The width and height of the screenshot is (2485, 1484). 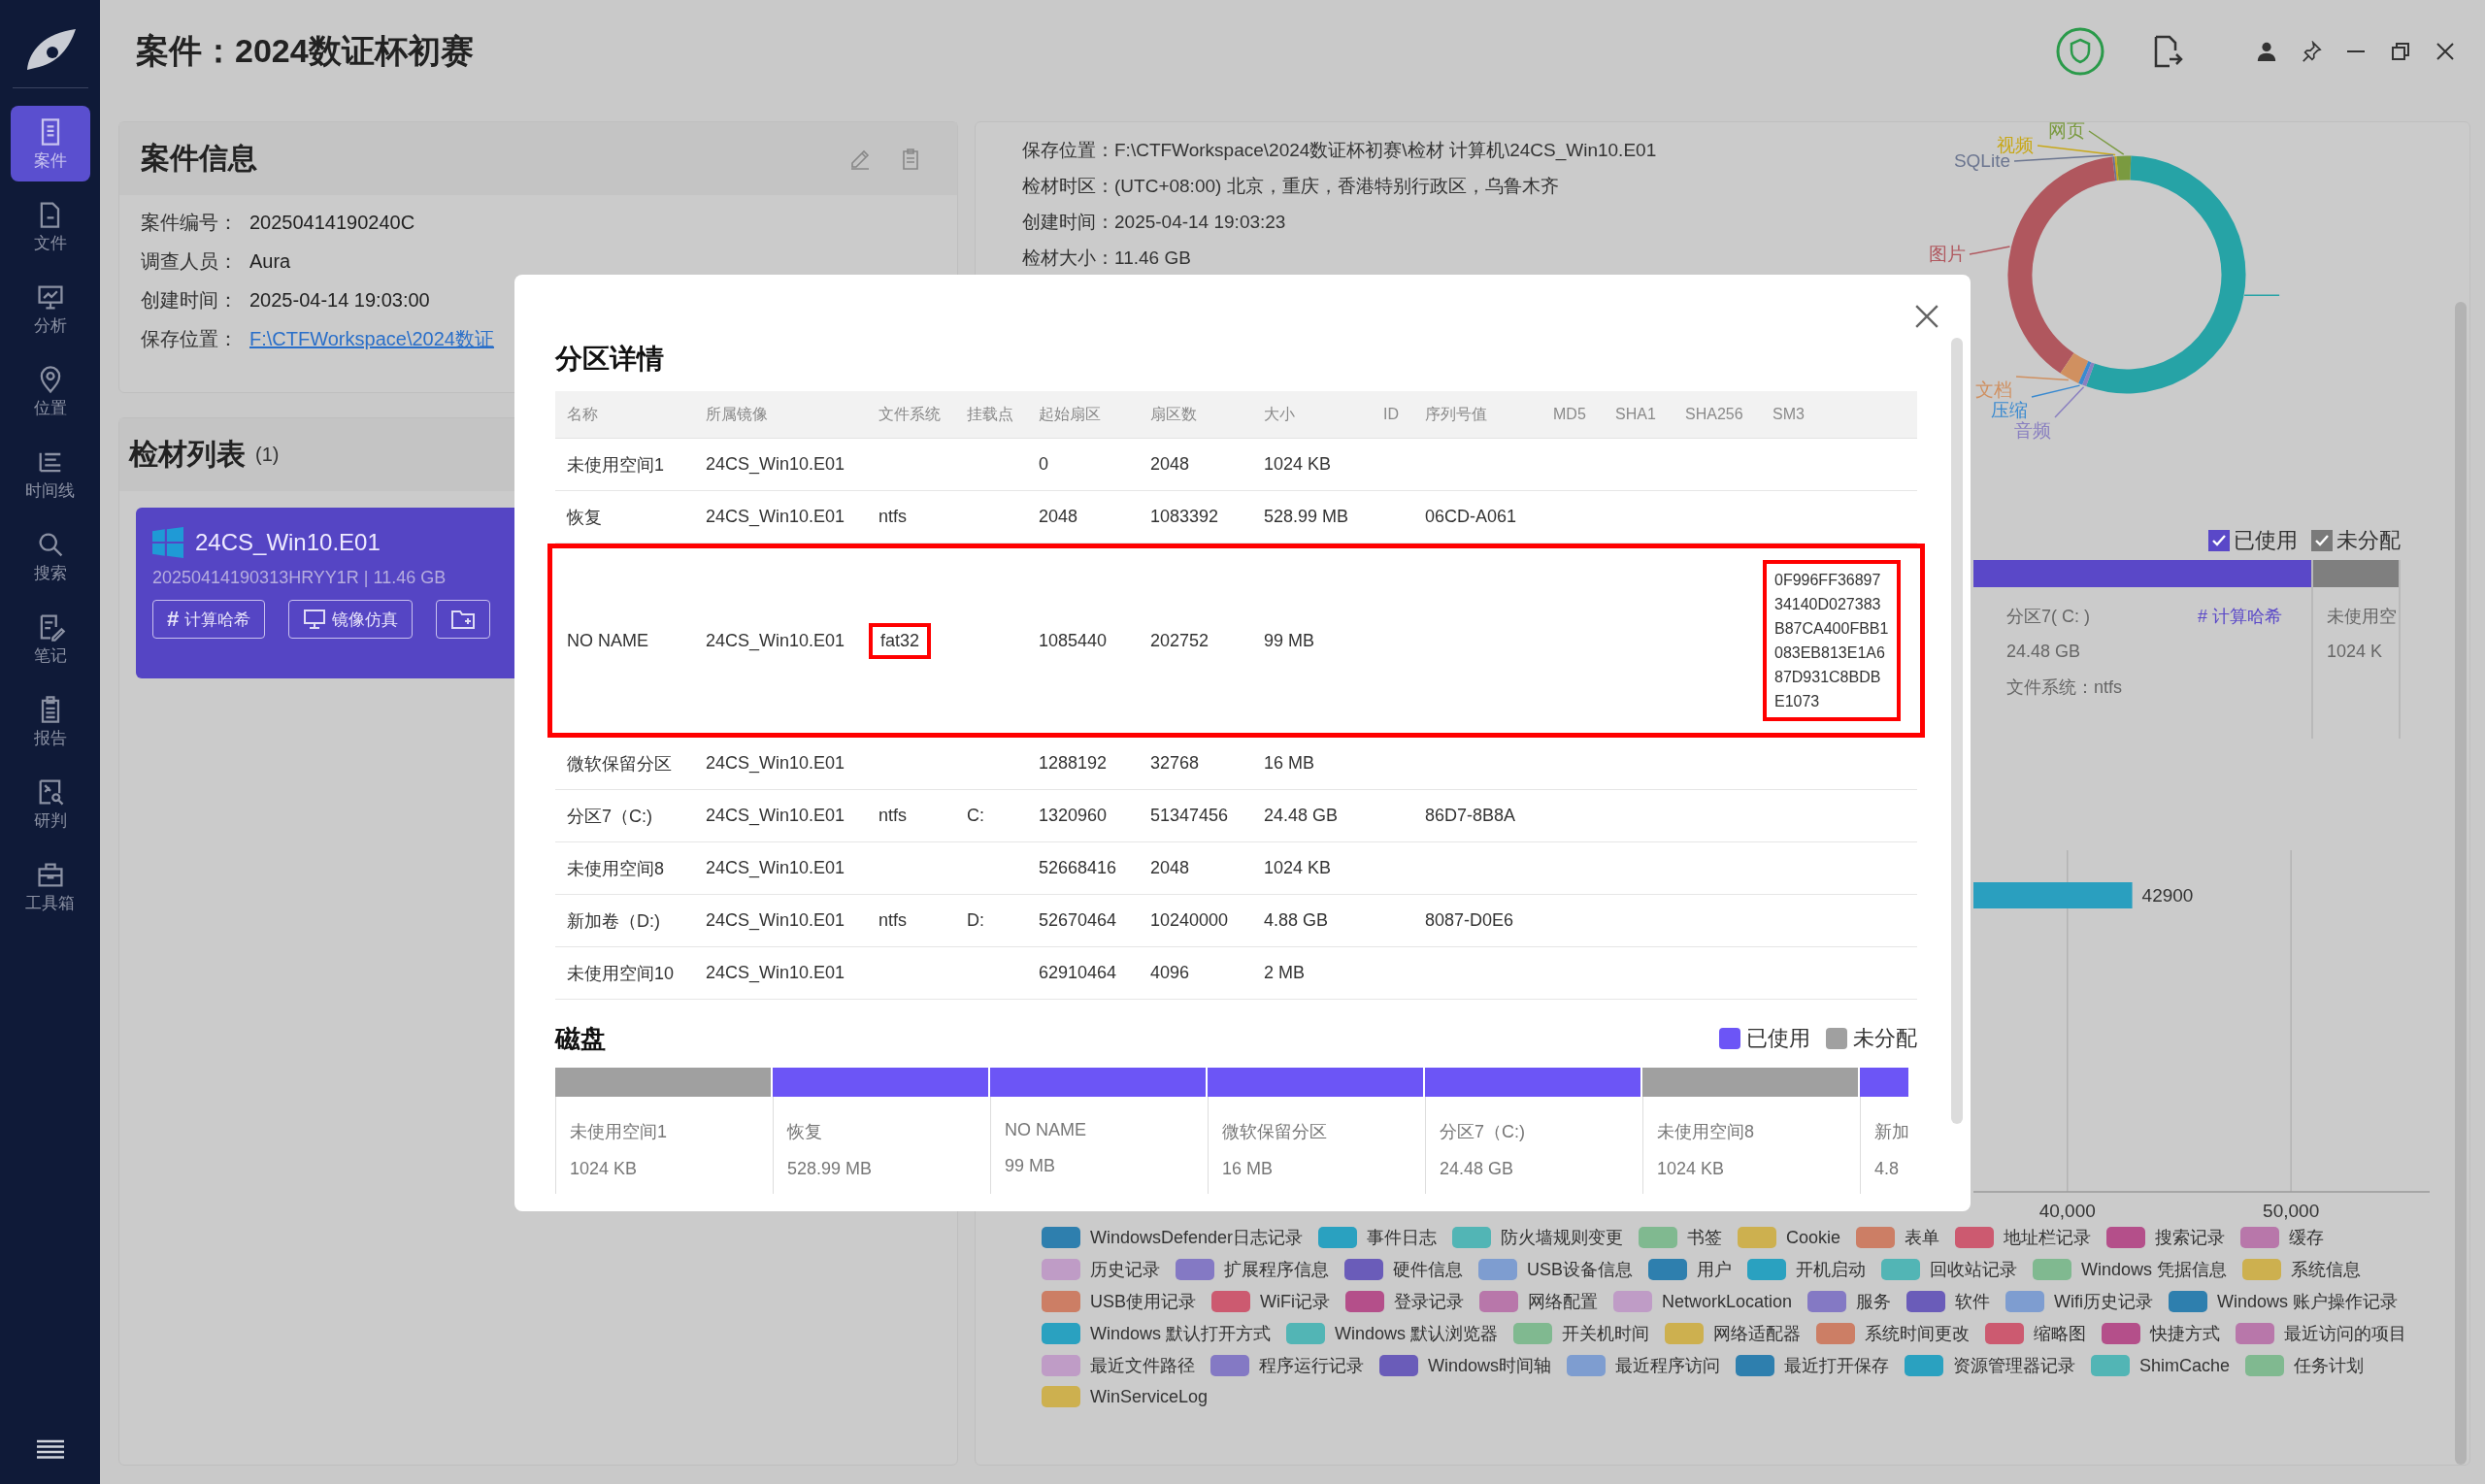 I want to click on checkbox-label: 已使用, so click(x=2266, y=540).